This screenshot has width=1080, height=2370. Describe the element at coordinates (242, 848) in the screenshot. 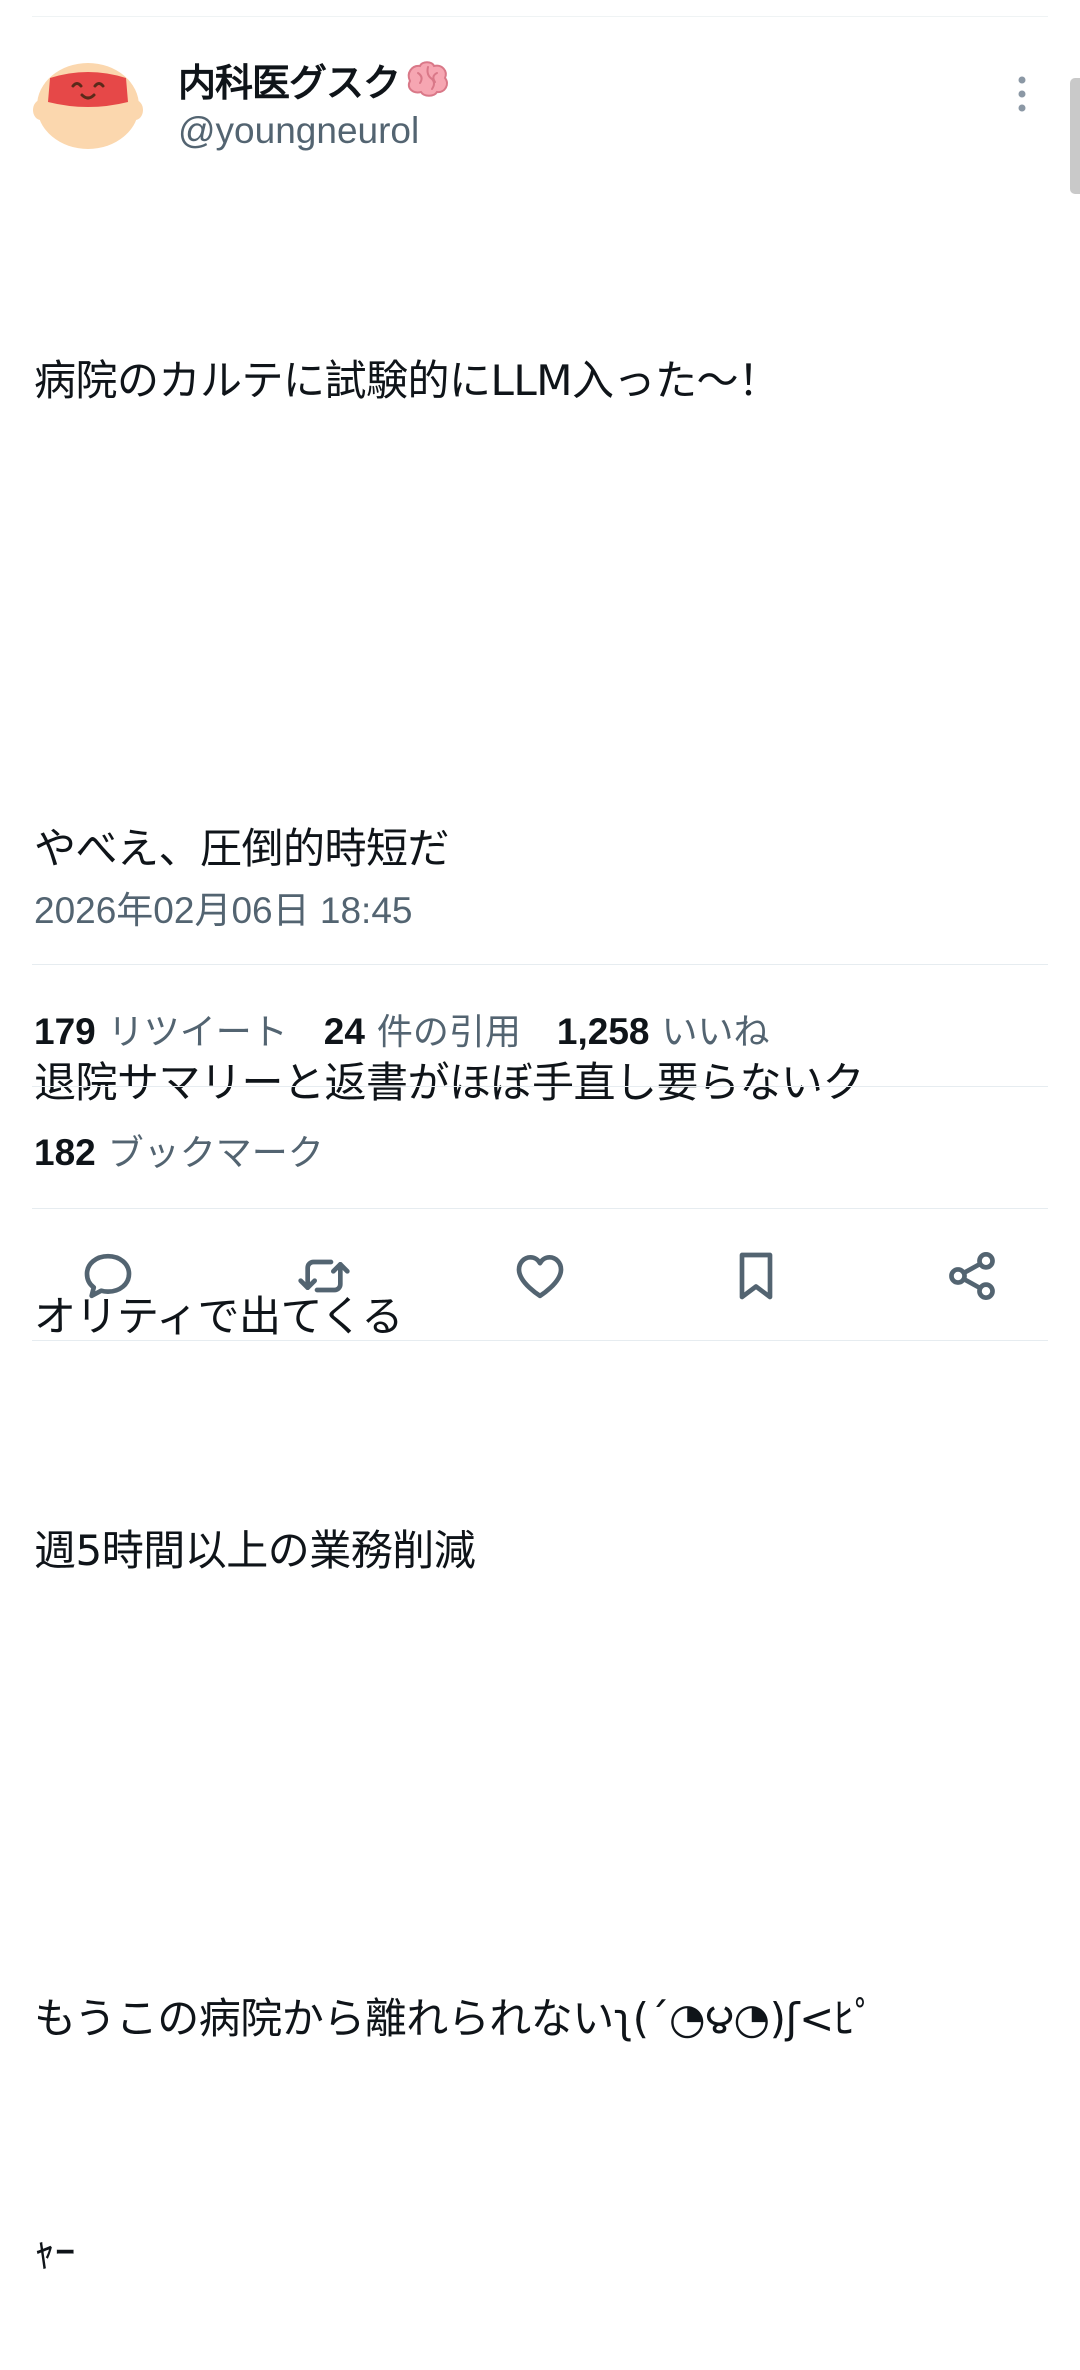

I see `tweet-text-line: やべえ、圧倒的時短だ` at that location.